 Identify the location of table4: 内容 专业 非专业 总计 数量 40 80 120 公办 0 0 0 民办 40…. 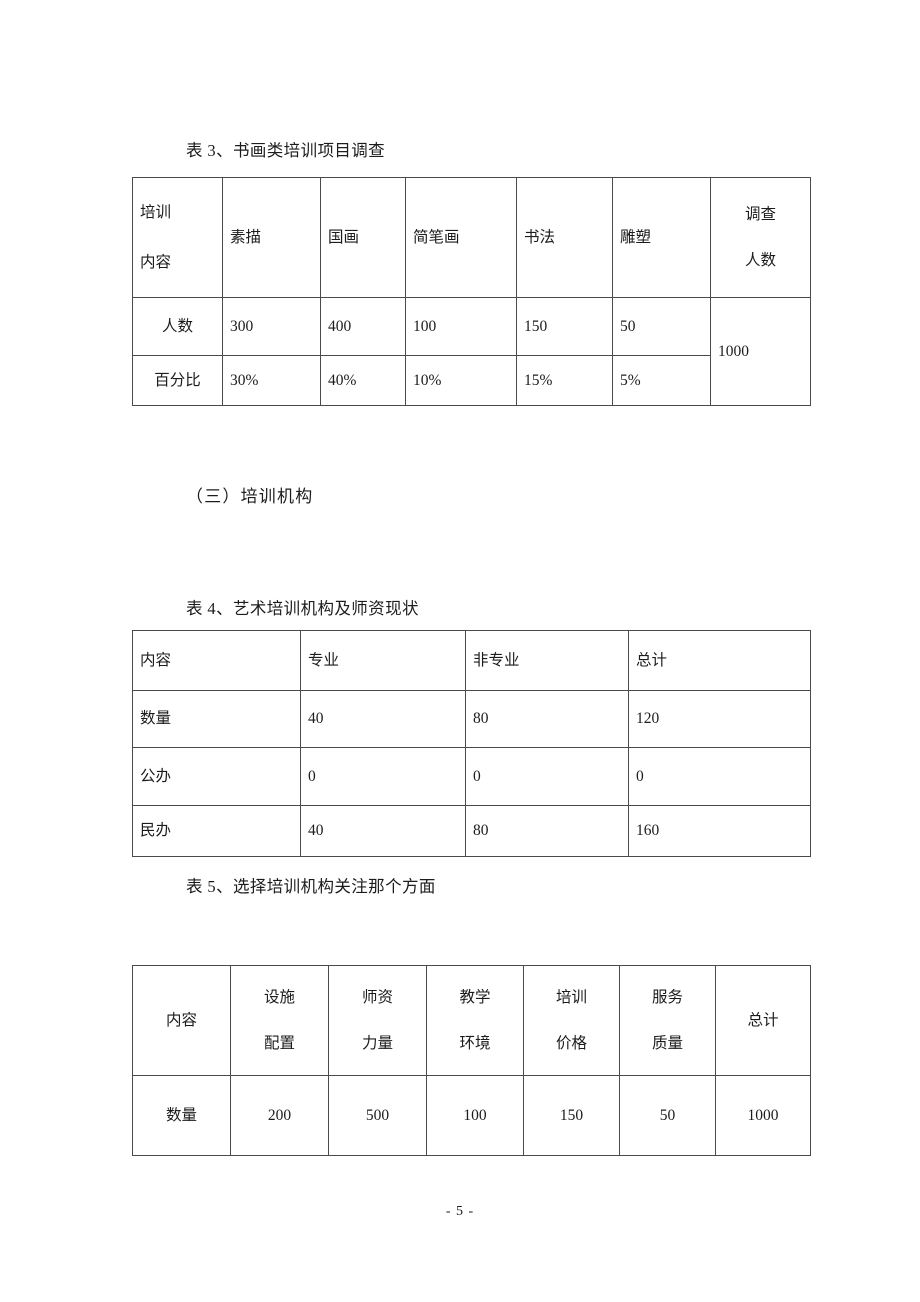
(471, 743).